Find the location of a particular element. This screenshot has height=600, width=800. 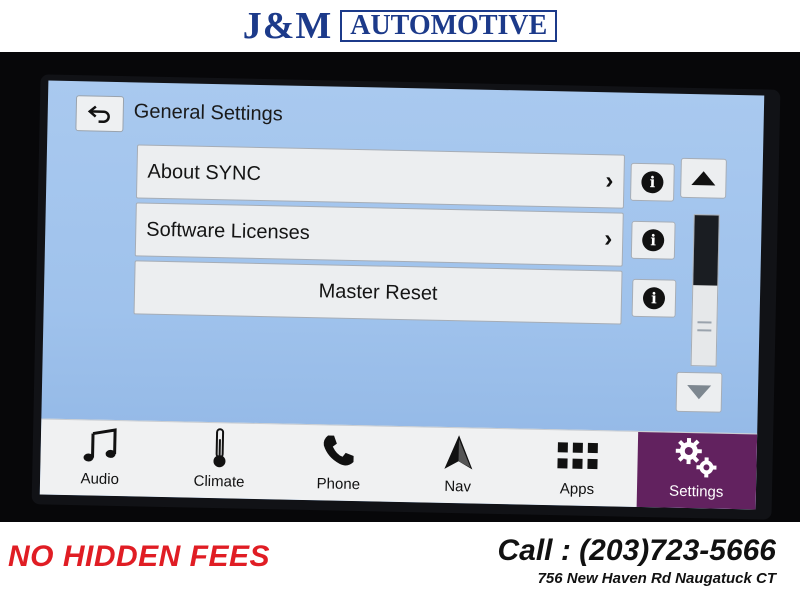

nav-tab-apps: Apps is located at coordinates (577, 467).